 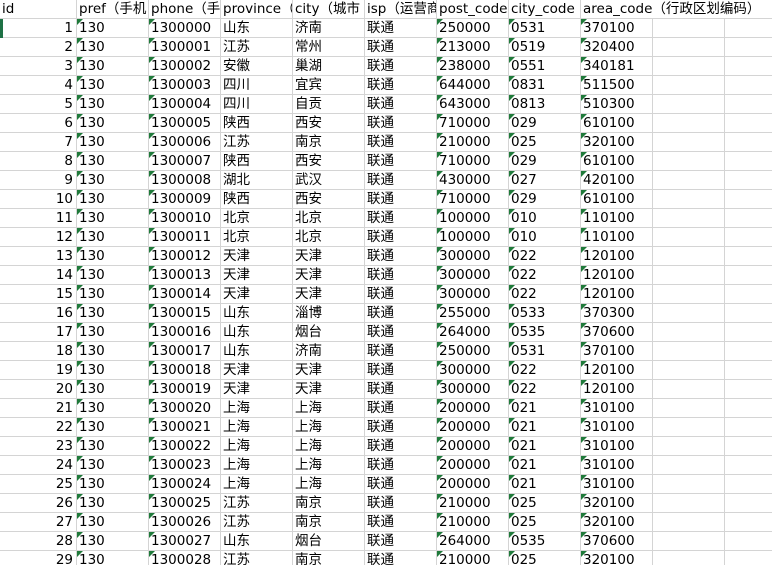 I want to click on column-header-isp: isp（运营商, so click(x=401, y=9).